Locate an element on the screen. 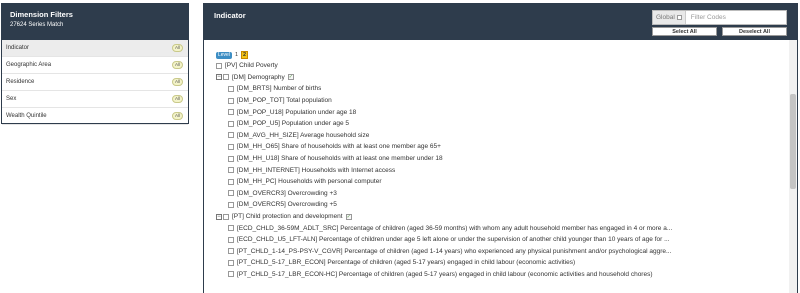  tree-item-label: [DM_AVG_HH_SIZE] Average household size is located at coordinates (303, 135).